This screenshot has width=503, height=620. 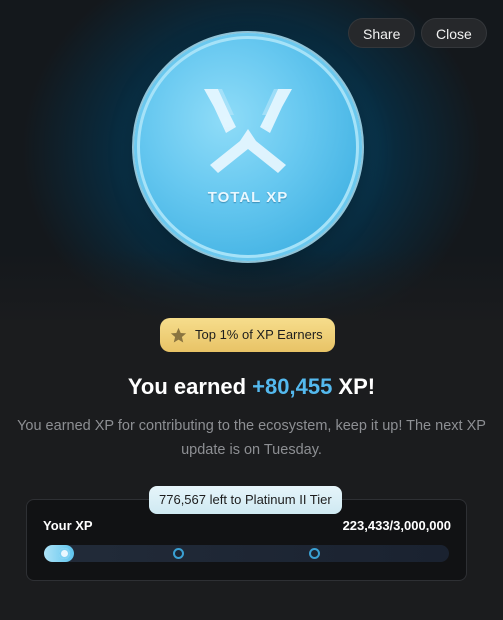 I want to click on xp-progress-knob, so click(x=64, y=553).